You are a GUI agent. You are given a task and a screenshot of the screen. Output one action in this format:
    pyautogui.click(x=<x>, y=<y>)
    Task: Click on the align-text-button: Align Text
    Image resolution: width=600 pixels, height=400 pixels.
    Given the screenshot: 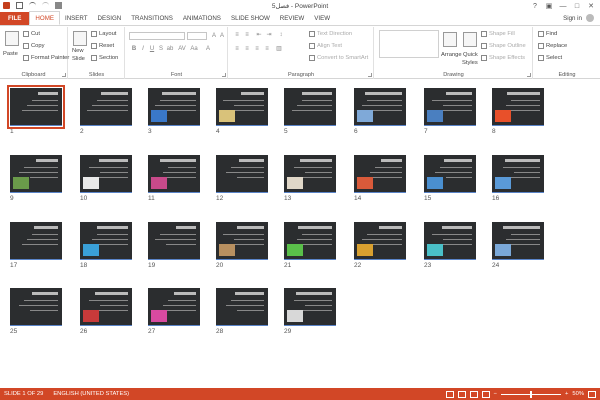 What is the action you would take?
    pyautogui.click(x=325, y=46)
    